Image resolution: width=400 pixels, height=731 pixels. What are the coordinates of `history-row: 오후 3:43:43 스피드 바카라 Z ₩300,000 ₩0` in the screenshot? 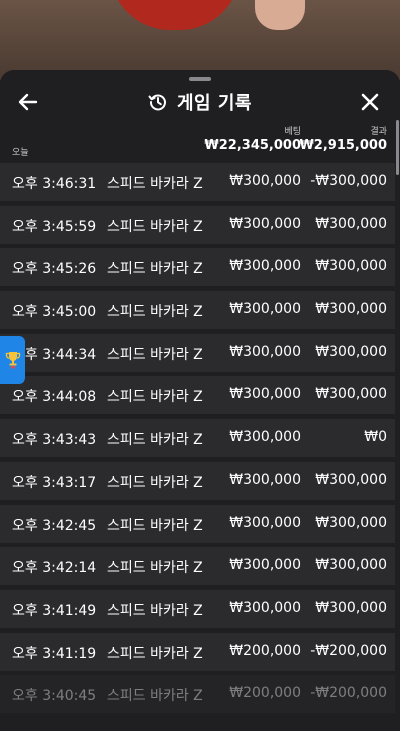 It's located at (197, 438).